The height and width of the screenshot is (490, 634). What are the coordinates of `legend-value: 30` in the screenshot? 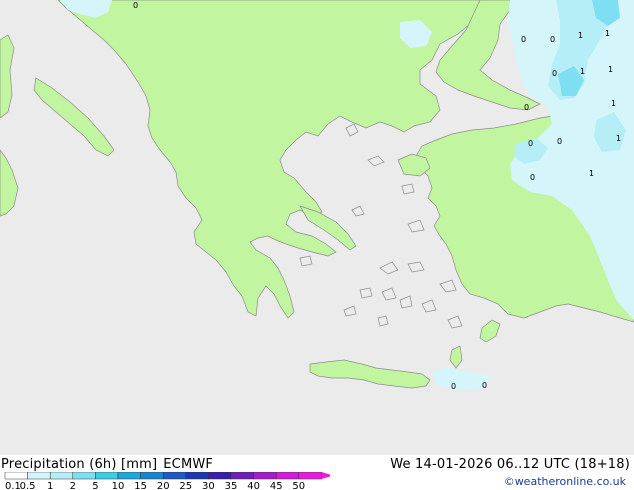 It's located at (208, 485).